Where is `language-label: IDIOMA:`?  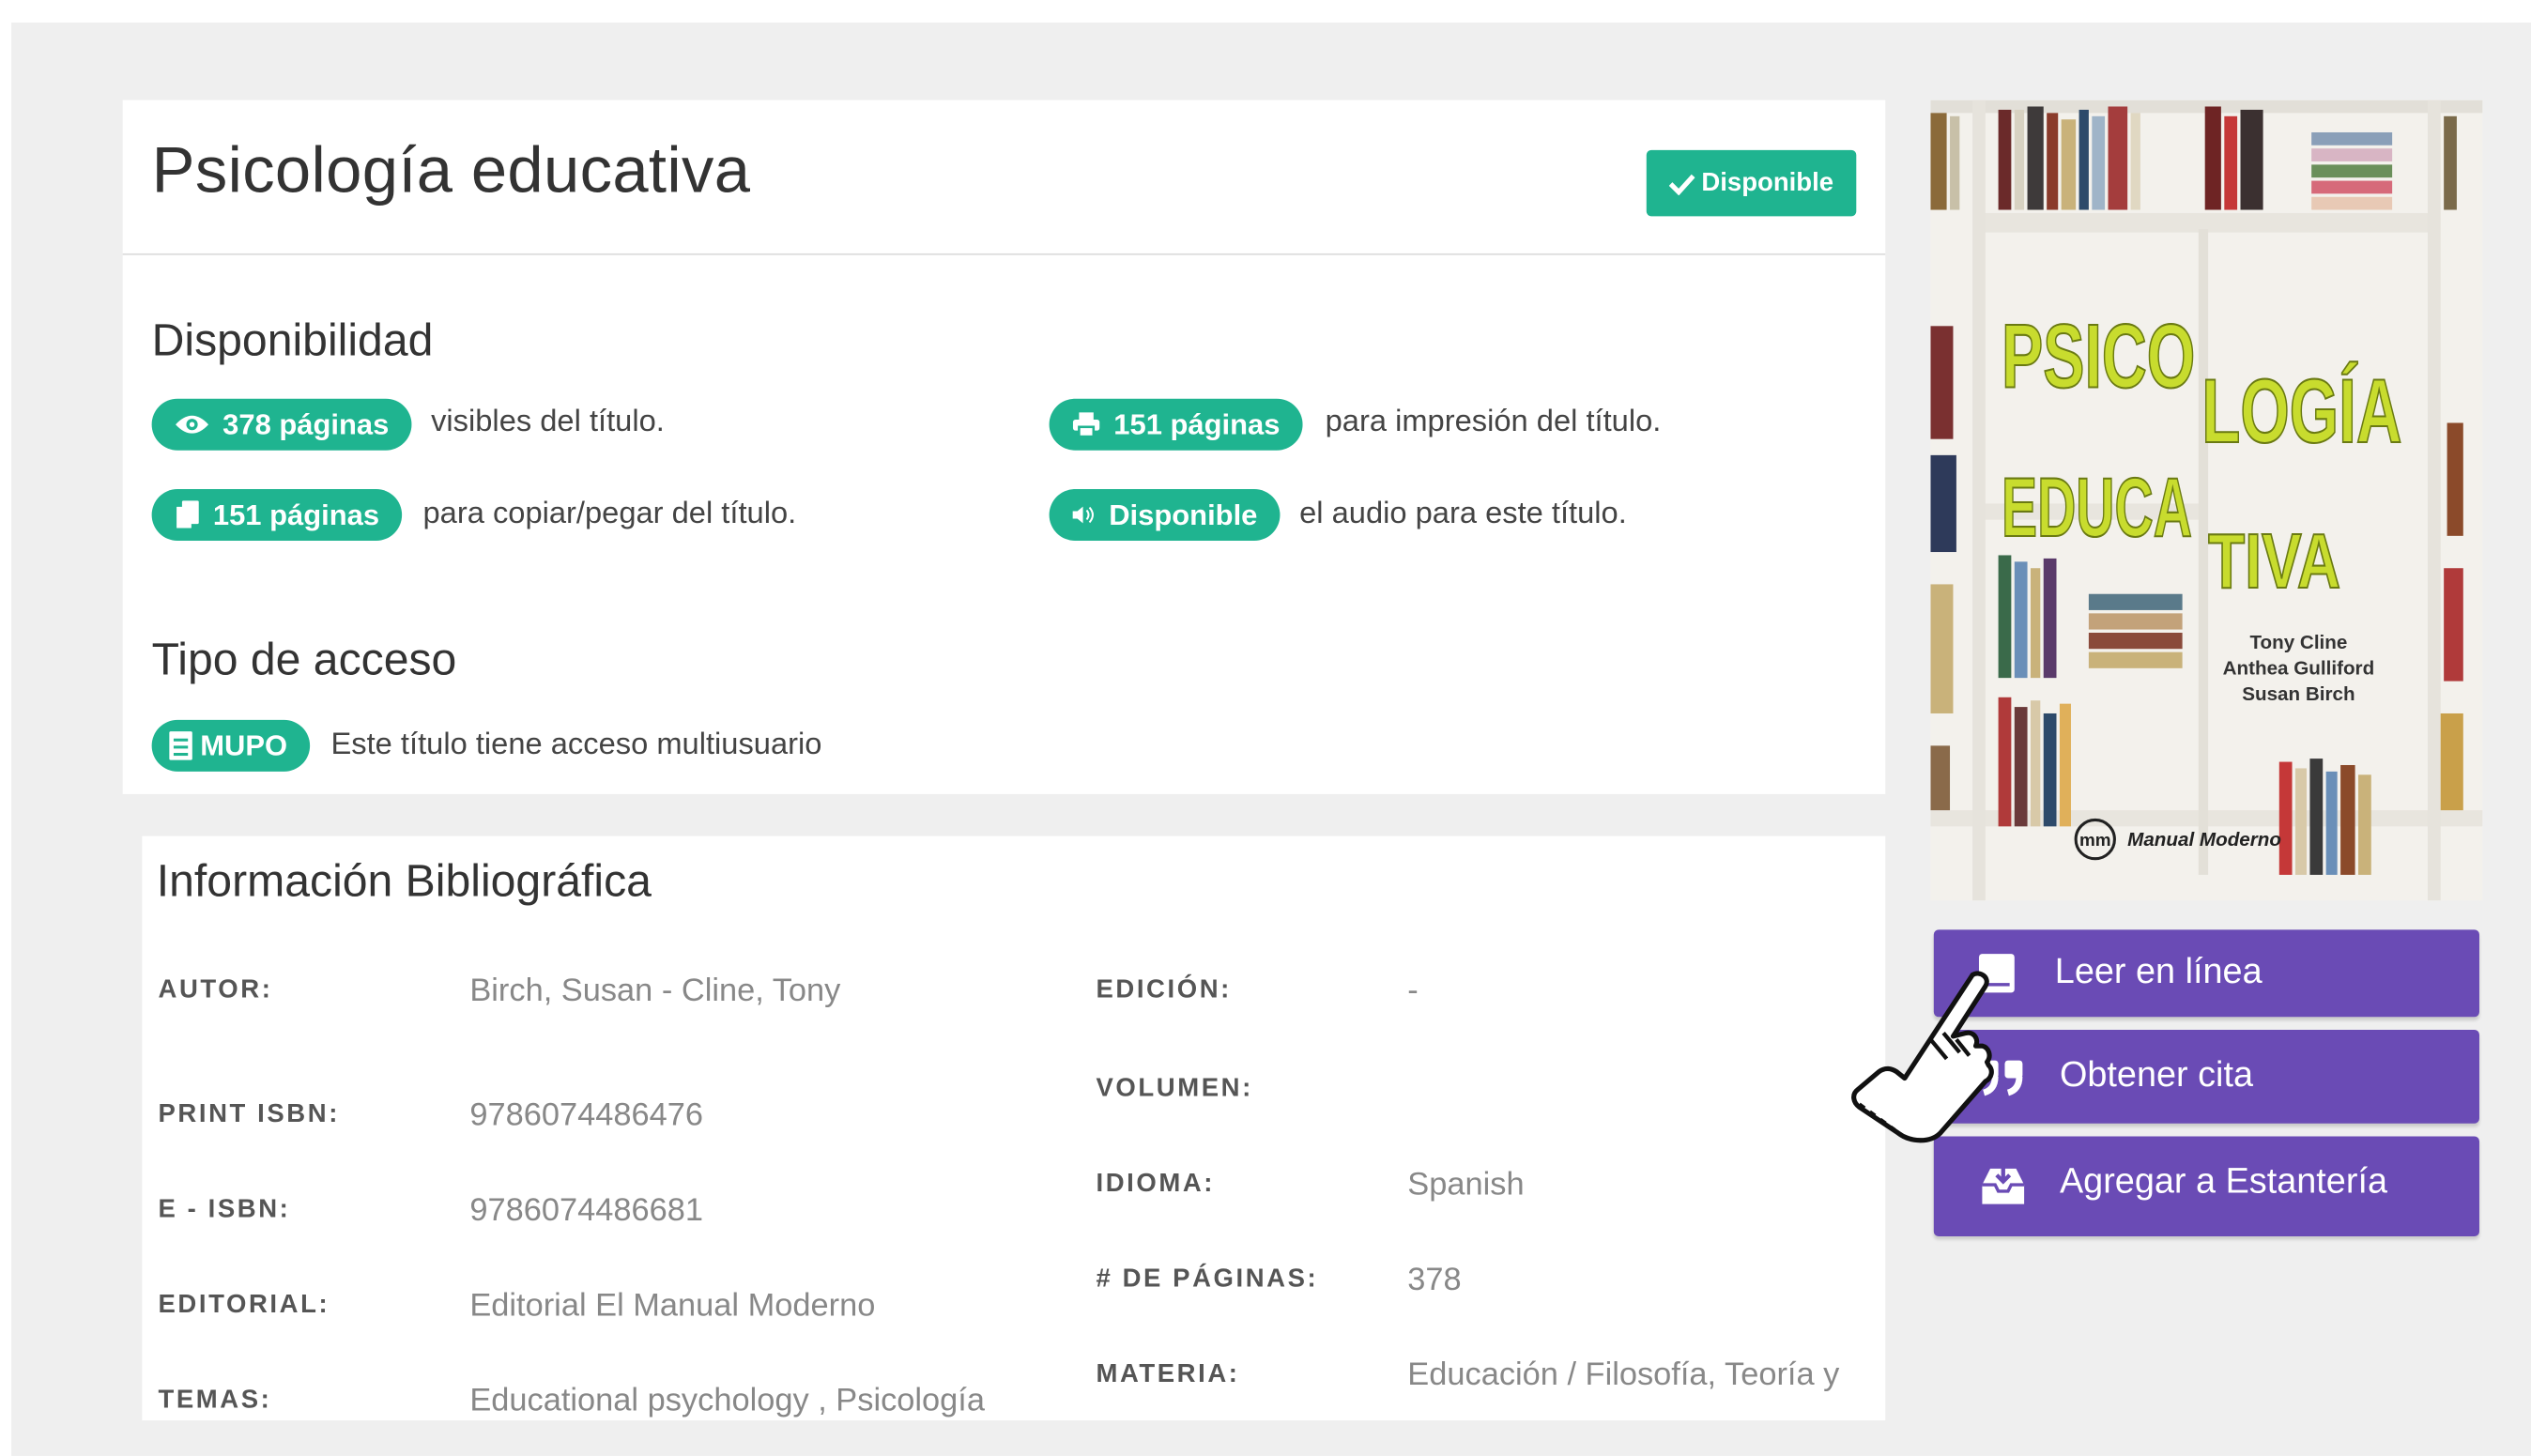 language-label: IDIOMA: is located at coordinates (1156, 1184).